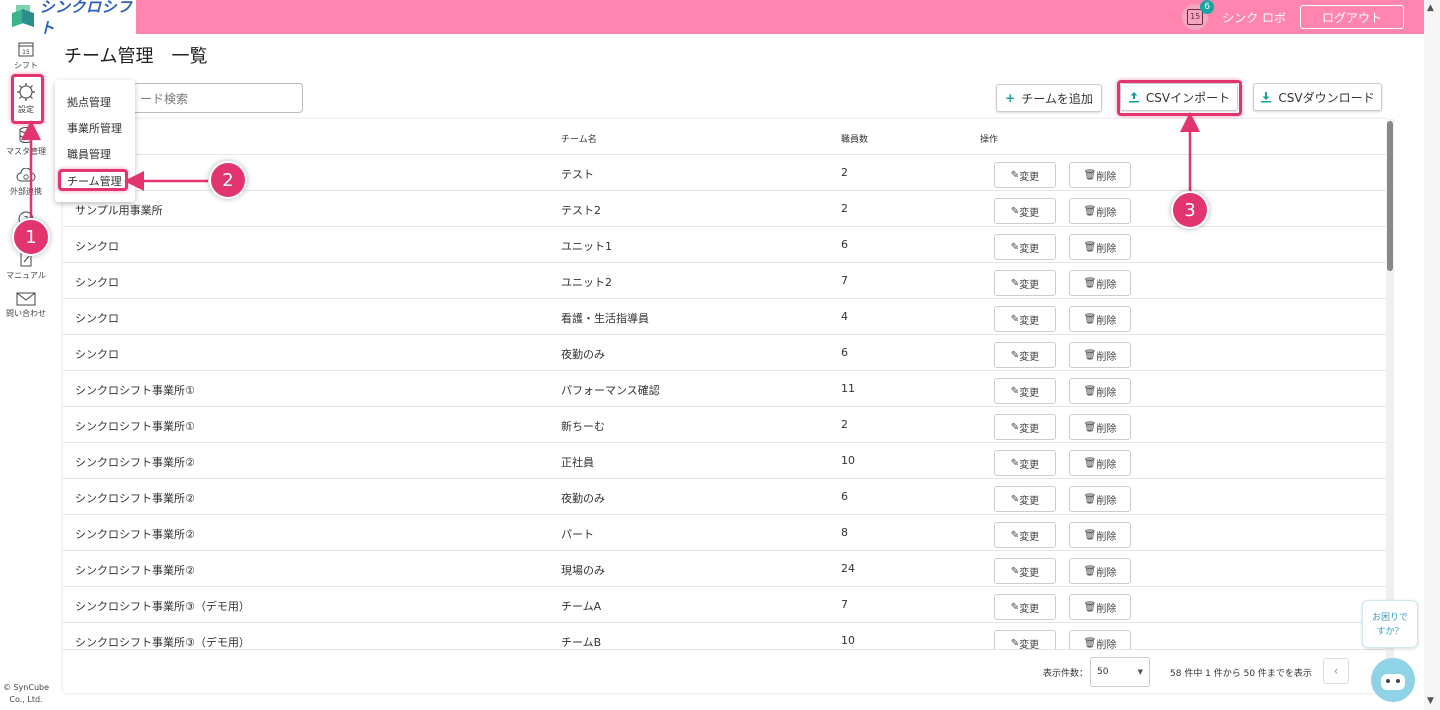 This screenshot has width=1440, height=710. What do you see at coordinates (855, 140) in the screenshot?
I see `column-header-count: 職員数` at bounding box center [855, 140].